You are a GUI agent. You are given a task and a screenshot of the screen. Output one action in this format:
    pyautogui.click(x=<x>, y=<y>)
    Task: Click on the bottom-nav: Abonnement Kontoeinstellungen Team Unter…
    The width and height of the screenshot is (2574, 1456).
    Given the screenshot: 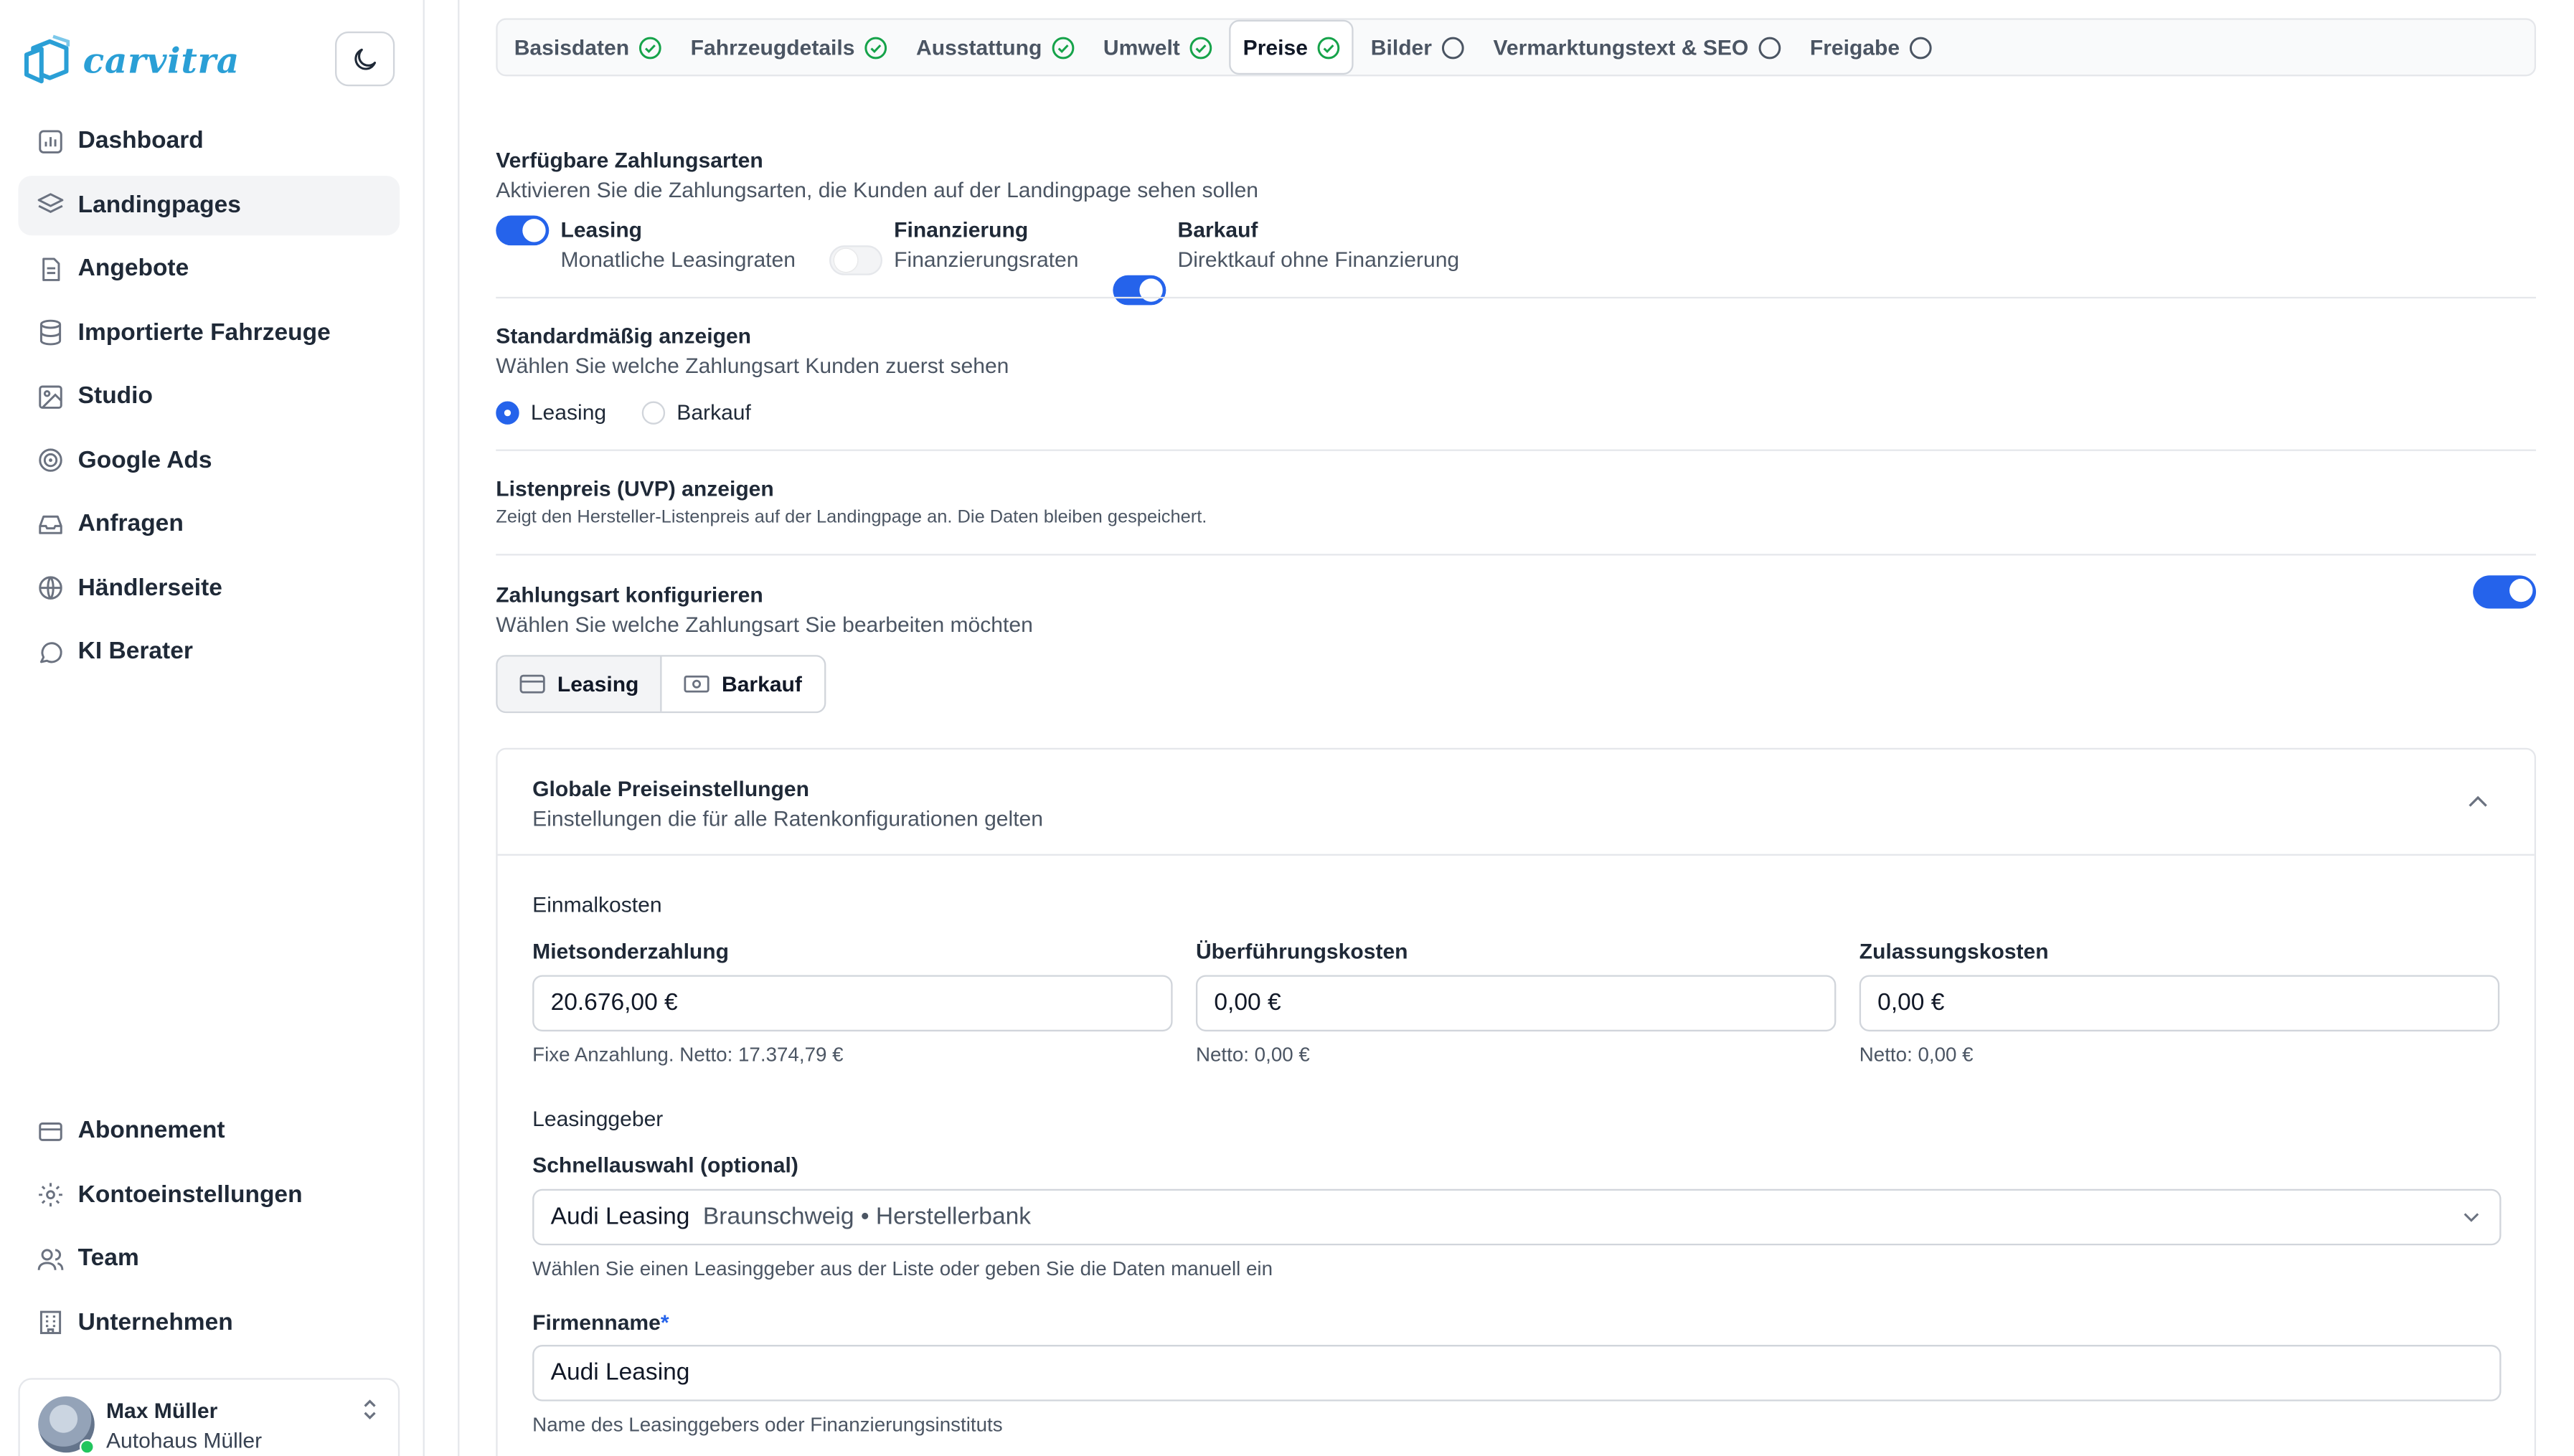 What is the action you would take?
    pyautogui.click(x=209, y=1228)
    